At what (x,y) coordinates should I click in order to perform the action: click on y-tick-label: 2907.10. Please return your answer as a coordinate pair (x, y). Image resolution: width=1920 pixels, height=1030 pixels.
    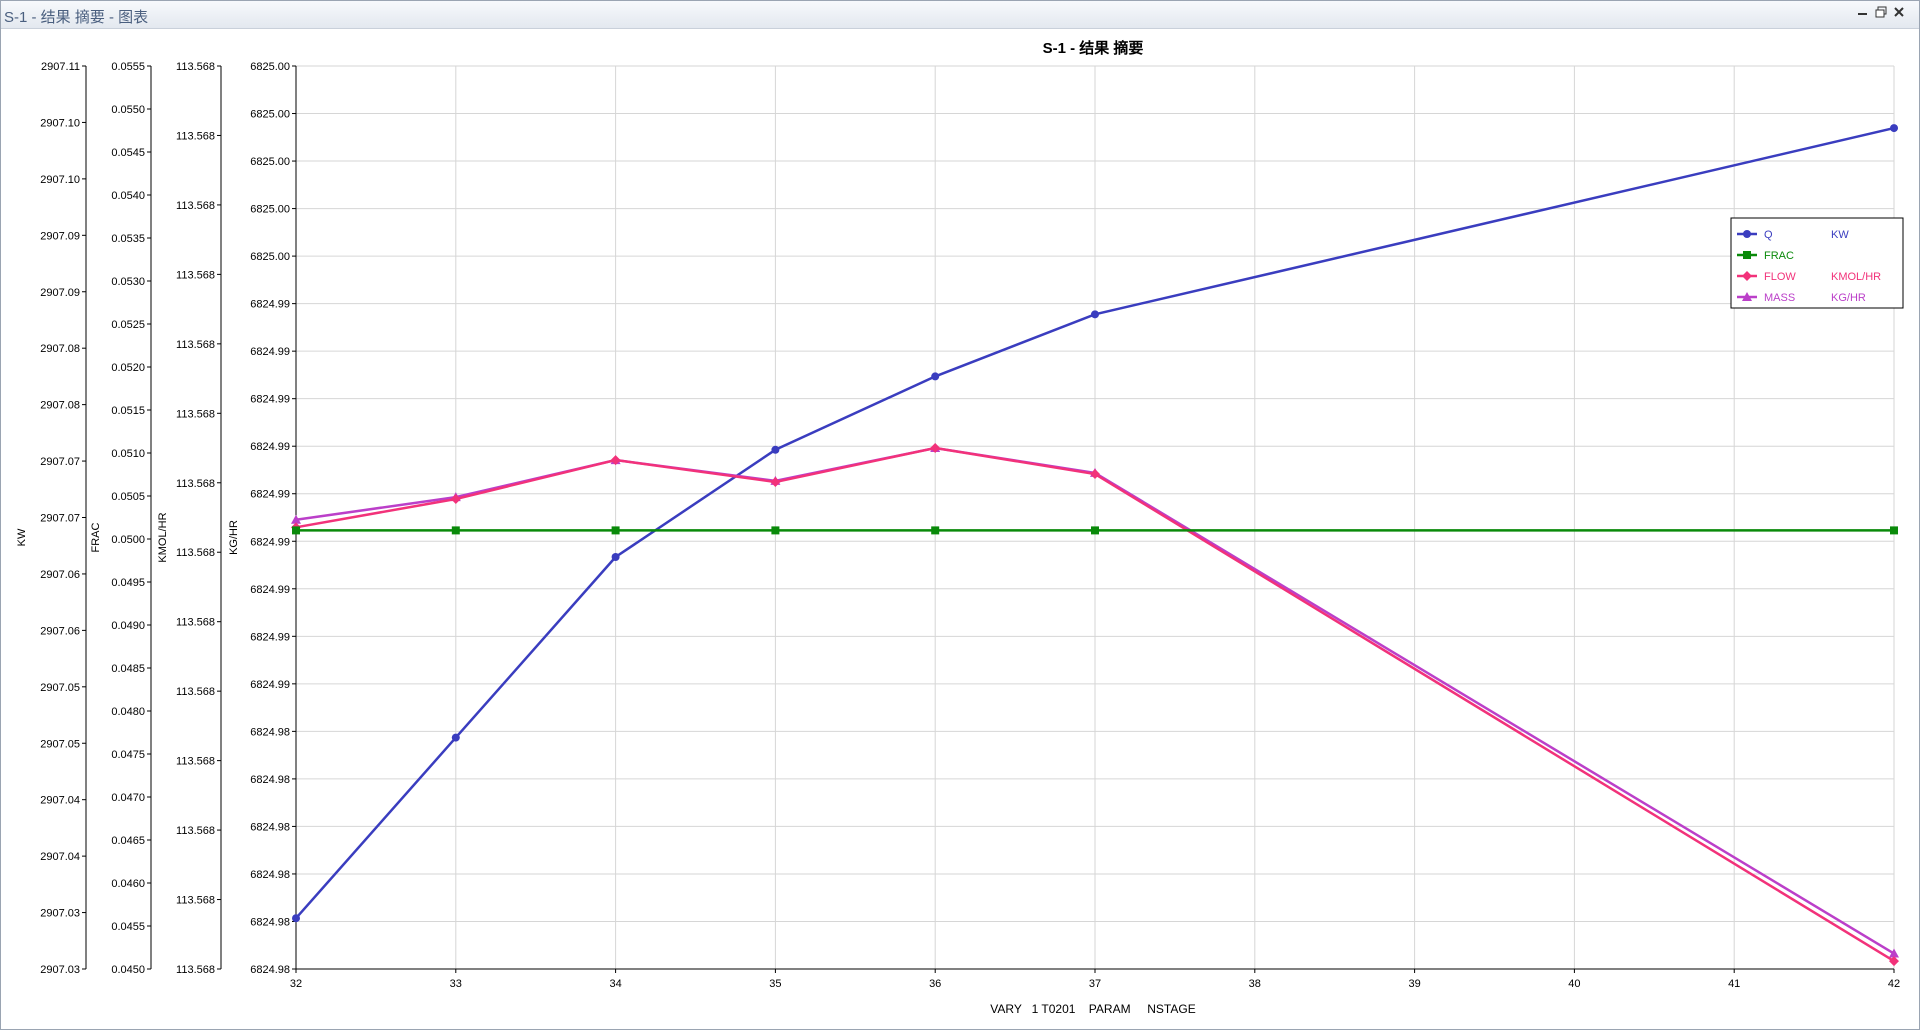
    Looking at the image, I should click on (60, 123).